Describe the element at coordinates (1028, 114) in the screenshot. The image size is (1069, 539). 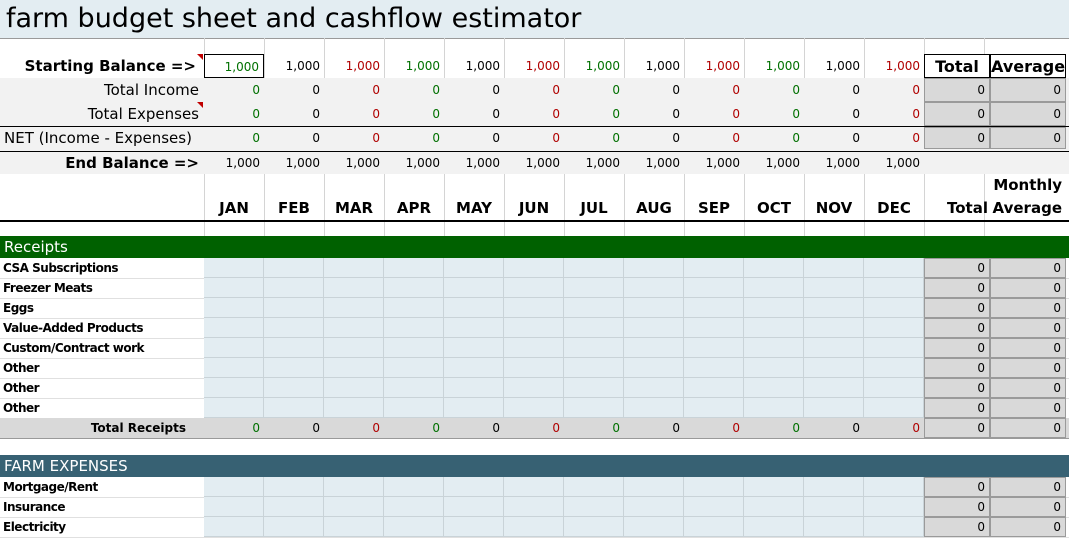
I see `expenses-average-cell: 0` at that location.